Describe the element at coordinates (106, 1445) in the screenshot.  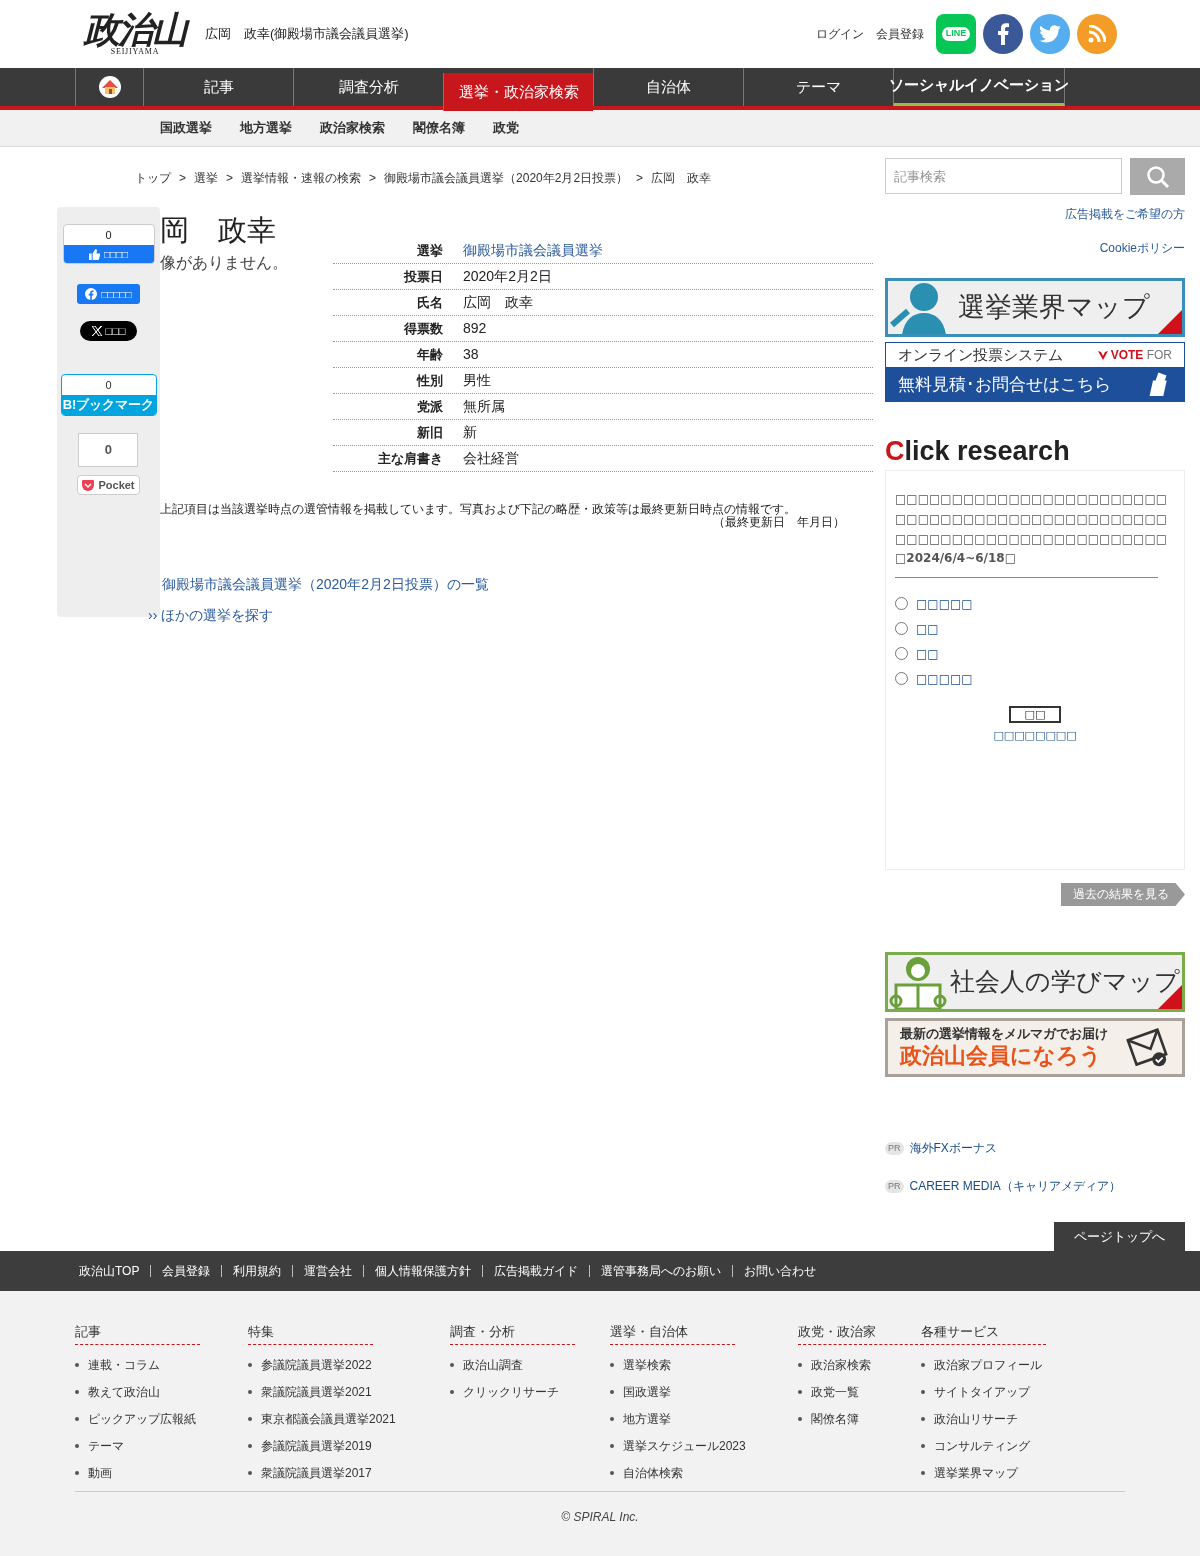
I see `footer-column-link: テーマ` at that location.